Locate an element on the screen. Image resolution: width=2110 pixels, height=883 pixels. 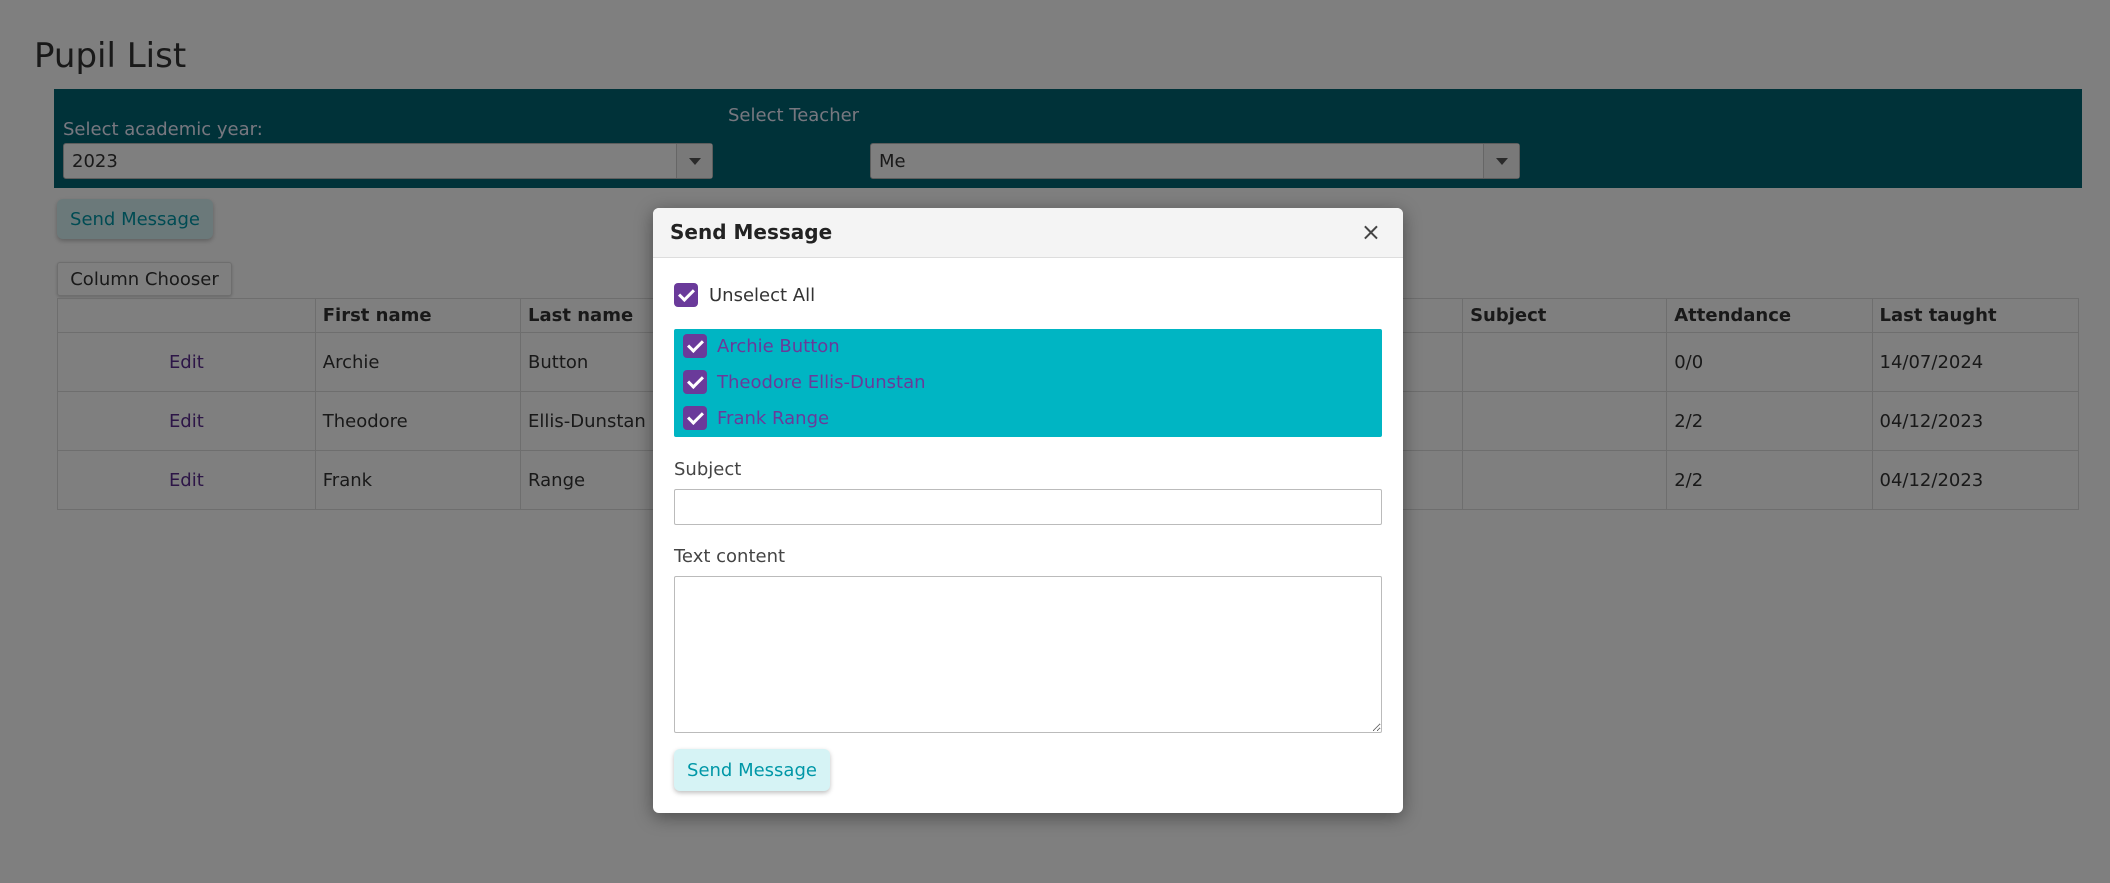
unselect-all-label: Unselect All is located at coordinates (762, 295).